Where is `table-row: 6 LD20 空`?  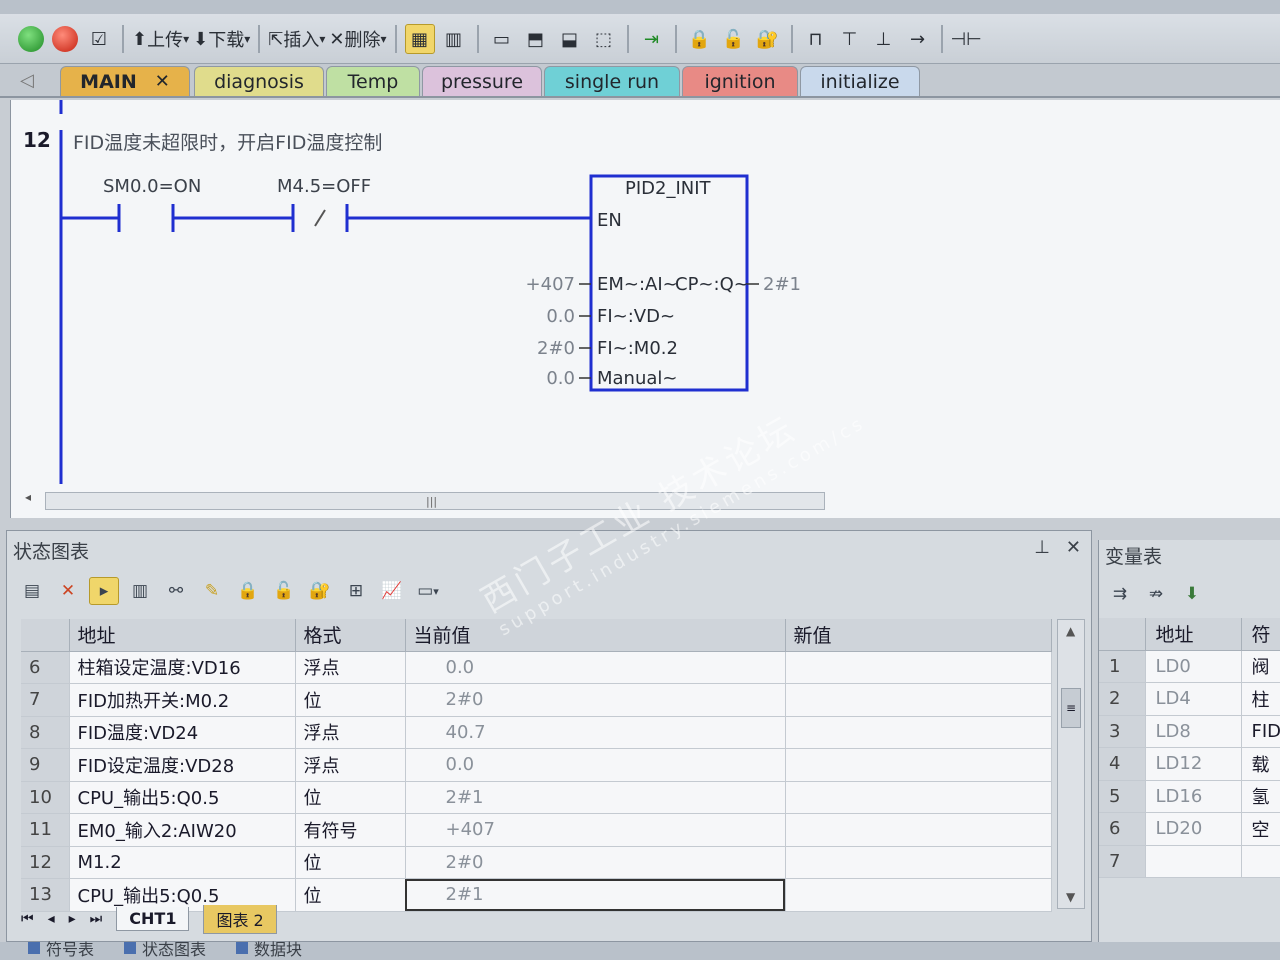 table-row: 6 LD20 空 is located at coordinates (1189, 829).